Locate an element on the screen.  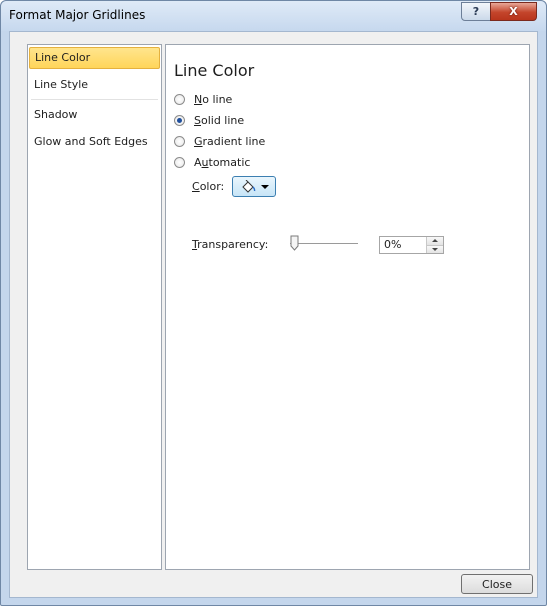
nav-item-label: Line Style is located at coordinates (61, 84).